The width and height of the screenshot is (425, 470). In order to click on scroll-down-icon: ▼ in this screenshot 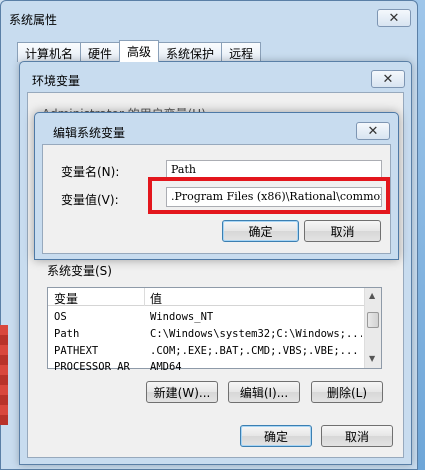, I will do `click(372, 358)`.